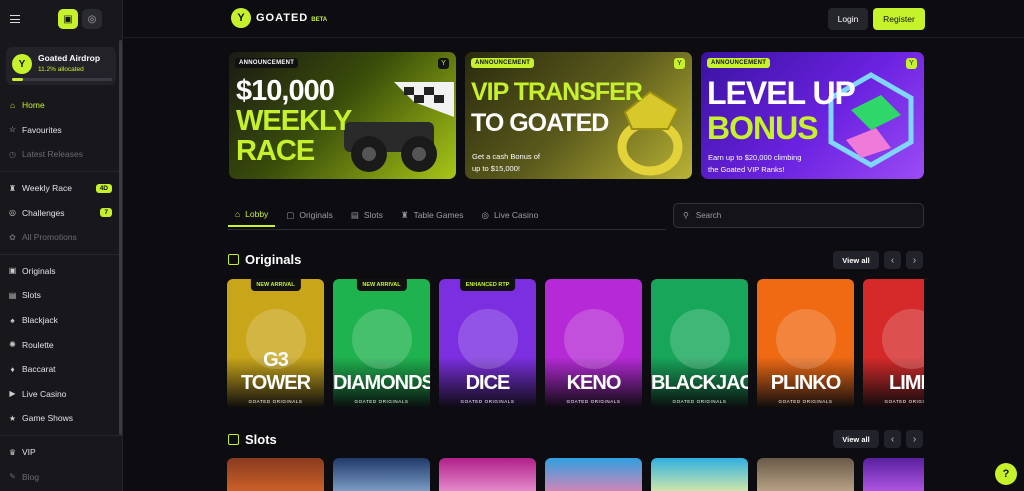  Describe the element at coordinates (61, 237) in the screenshot. I see `sidebar-item-all-promotions: ✿ All Promotions` at that location.